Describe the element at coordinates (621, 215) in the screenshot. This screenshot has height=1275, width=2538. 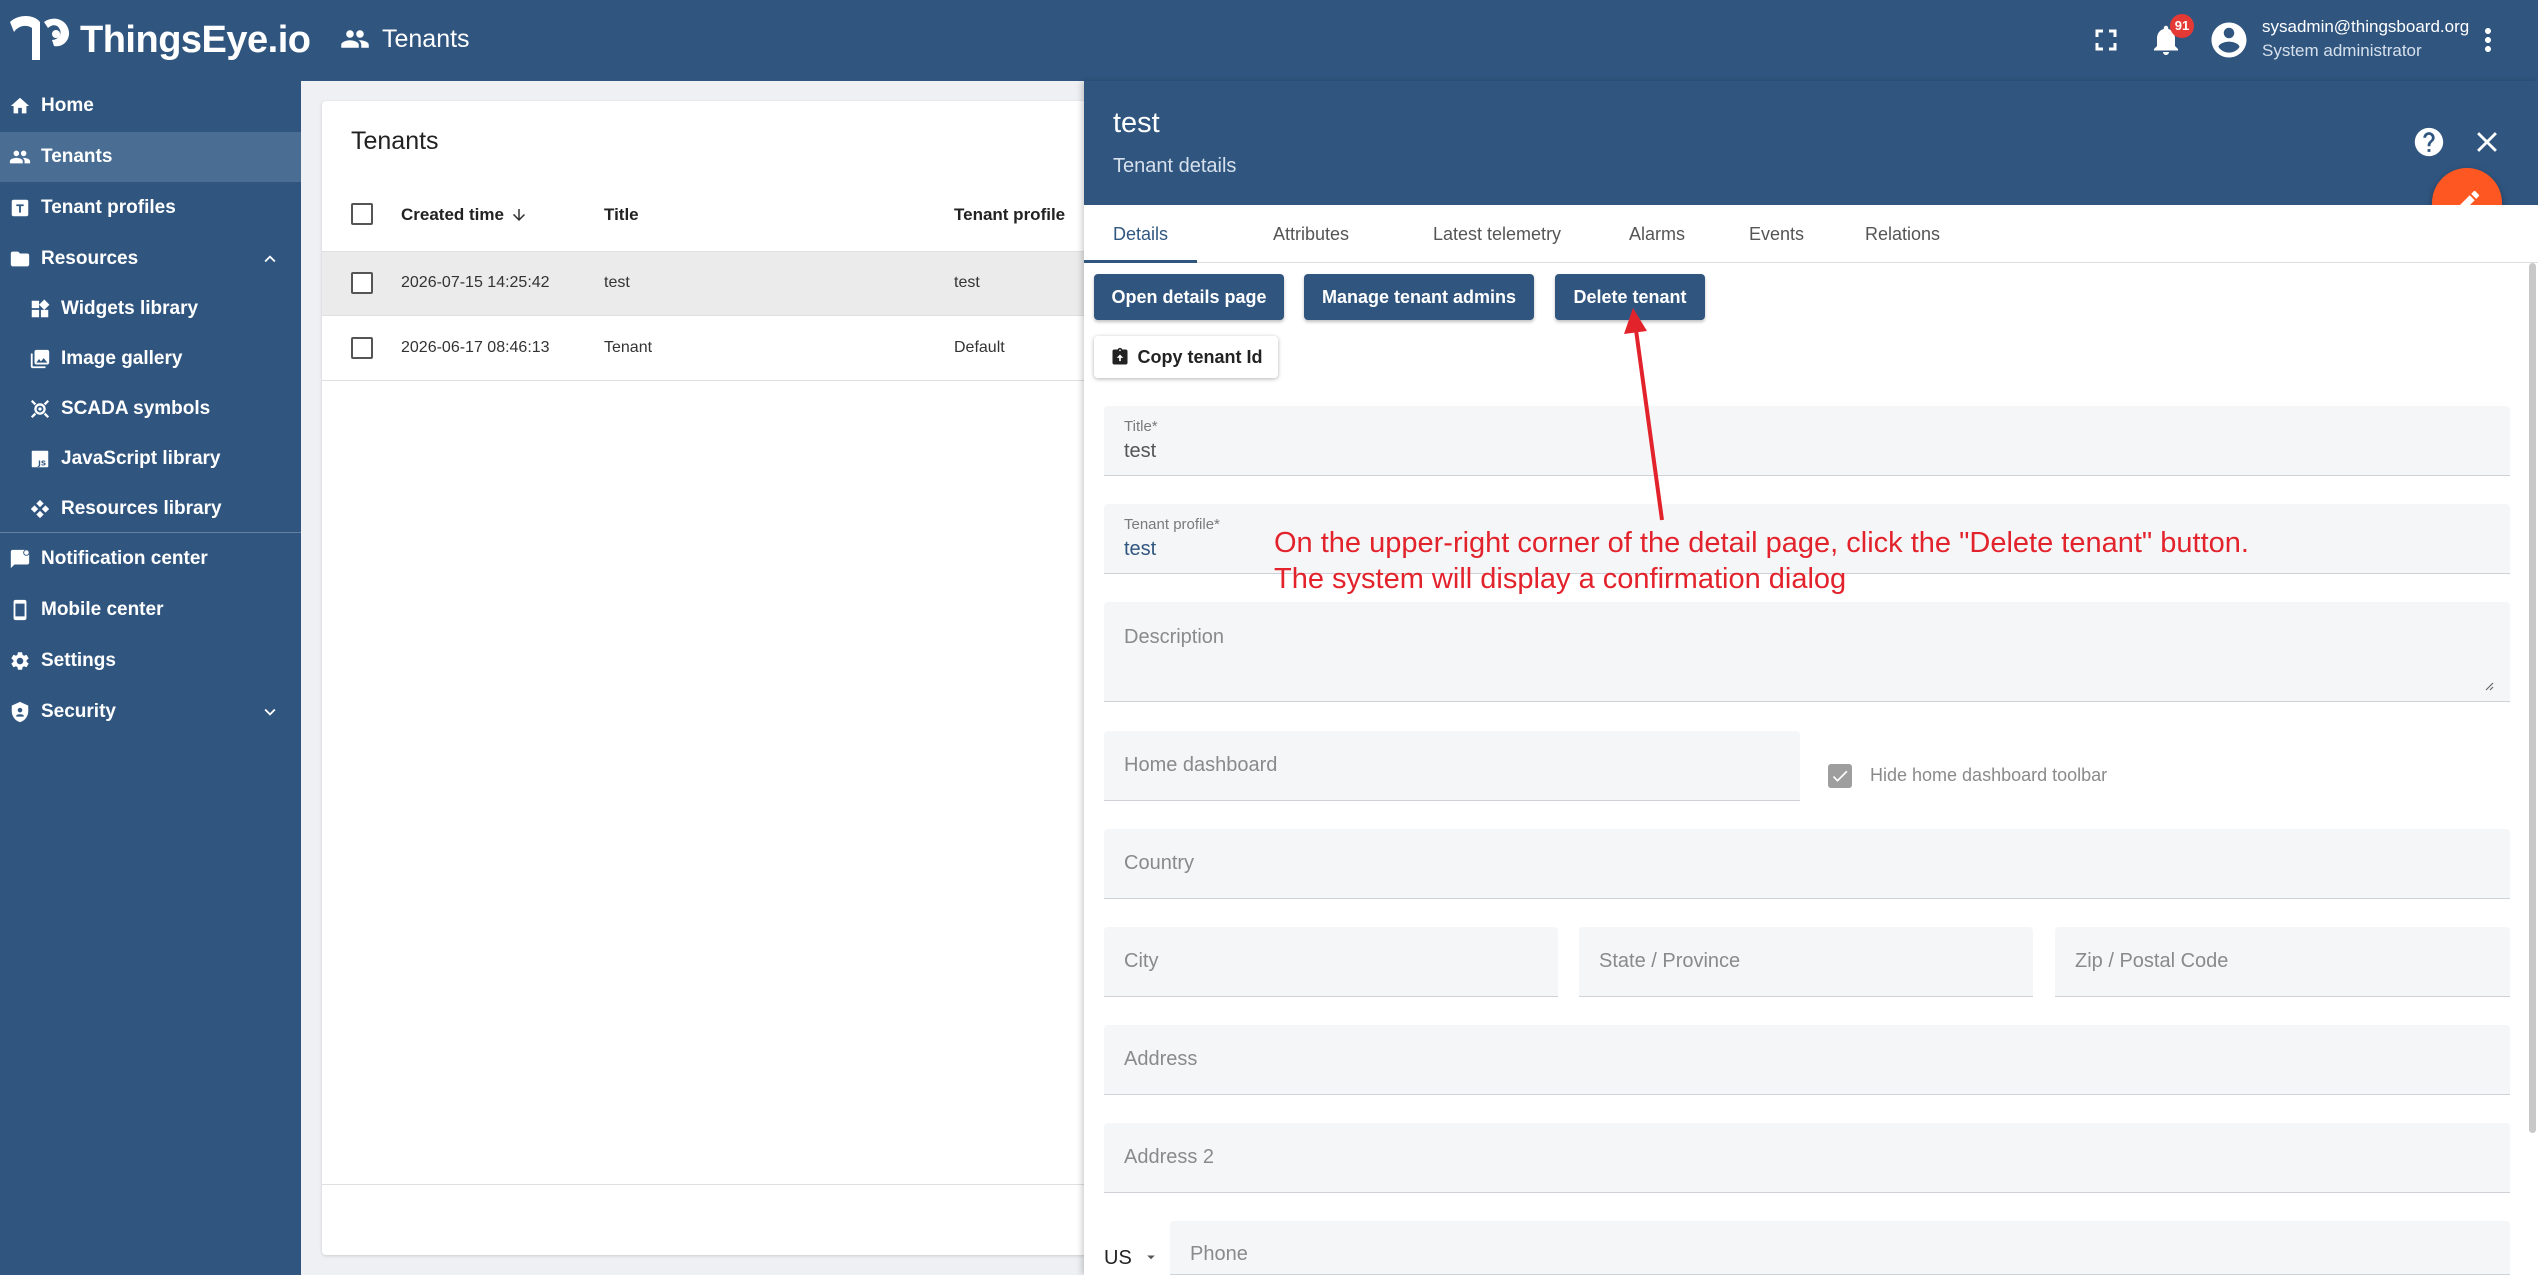
I see `column-header-title: Title` at that location.